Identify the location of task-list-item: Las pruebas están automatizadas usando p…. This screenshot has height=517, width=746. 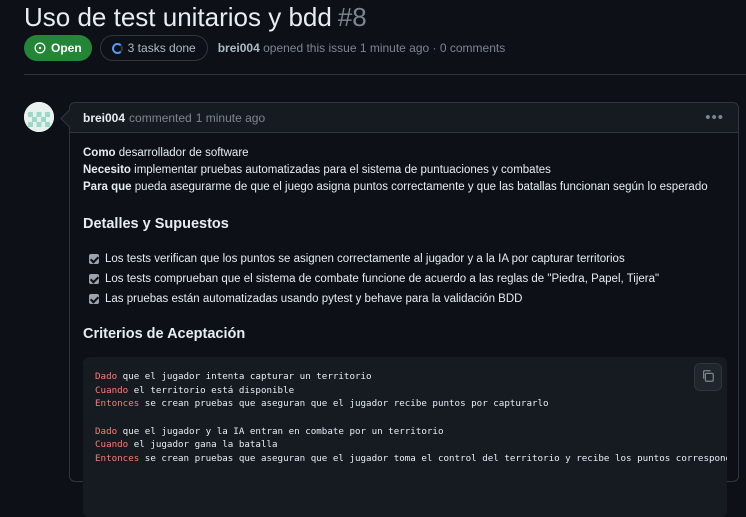
(374, 299).